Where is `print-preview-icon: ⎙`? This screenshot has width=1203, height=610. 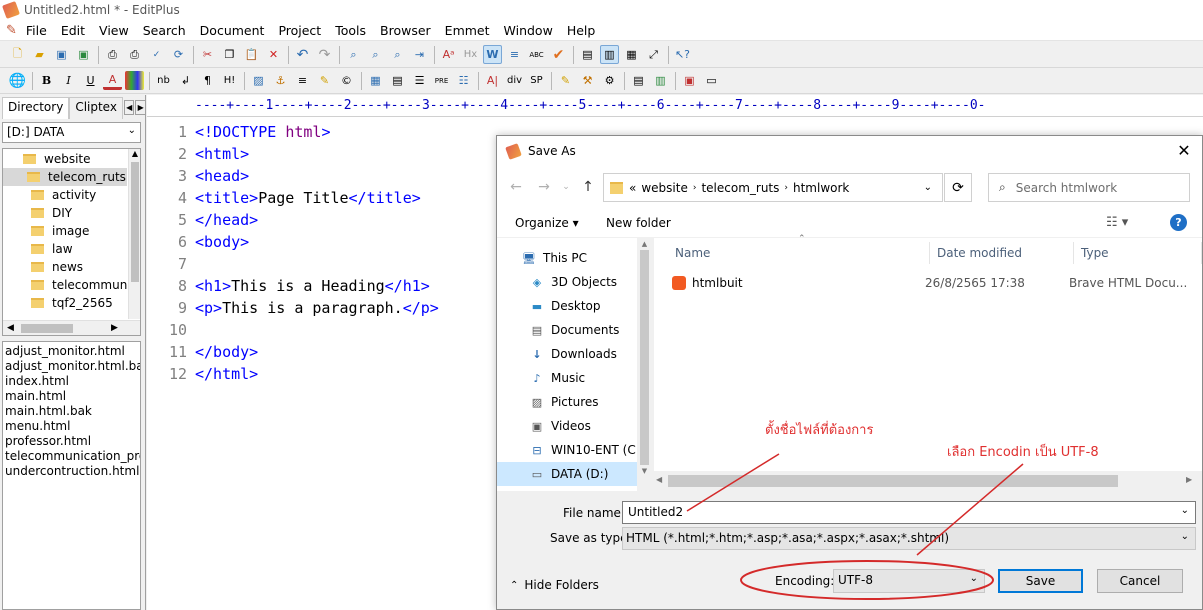
print-preview-icon: ⎙ is located at coordinates (112, 54).